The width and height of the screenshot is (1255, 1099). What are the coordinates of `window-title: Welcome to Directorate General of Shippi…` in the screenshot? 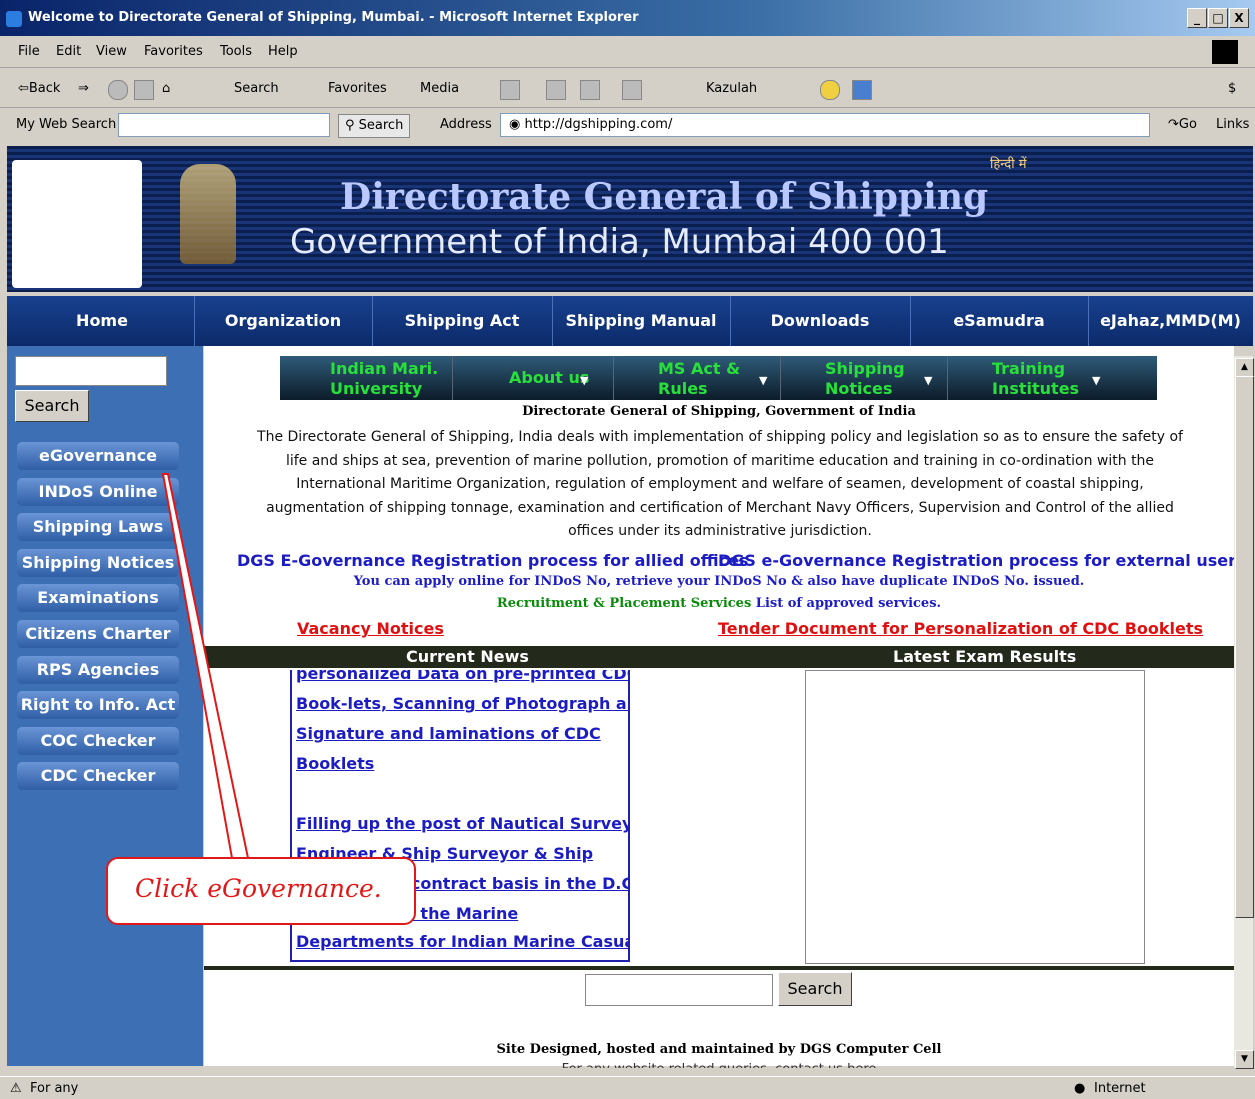 It's located at (333, 17).